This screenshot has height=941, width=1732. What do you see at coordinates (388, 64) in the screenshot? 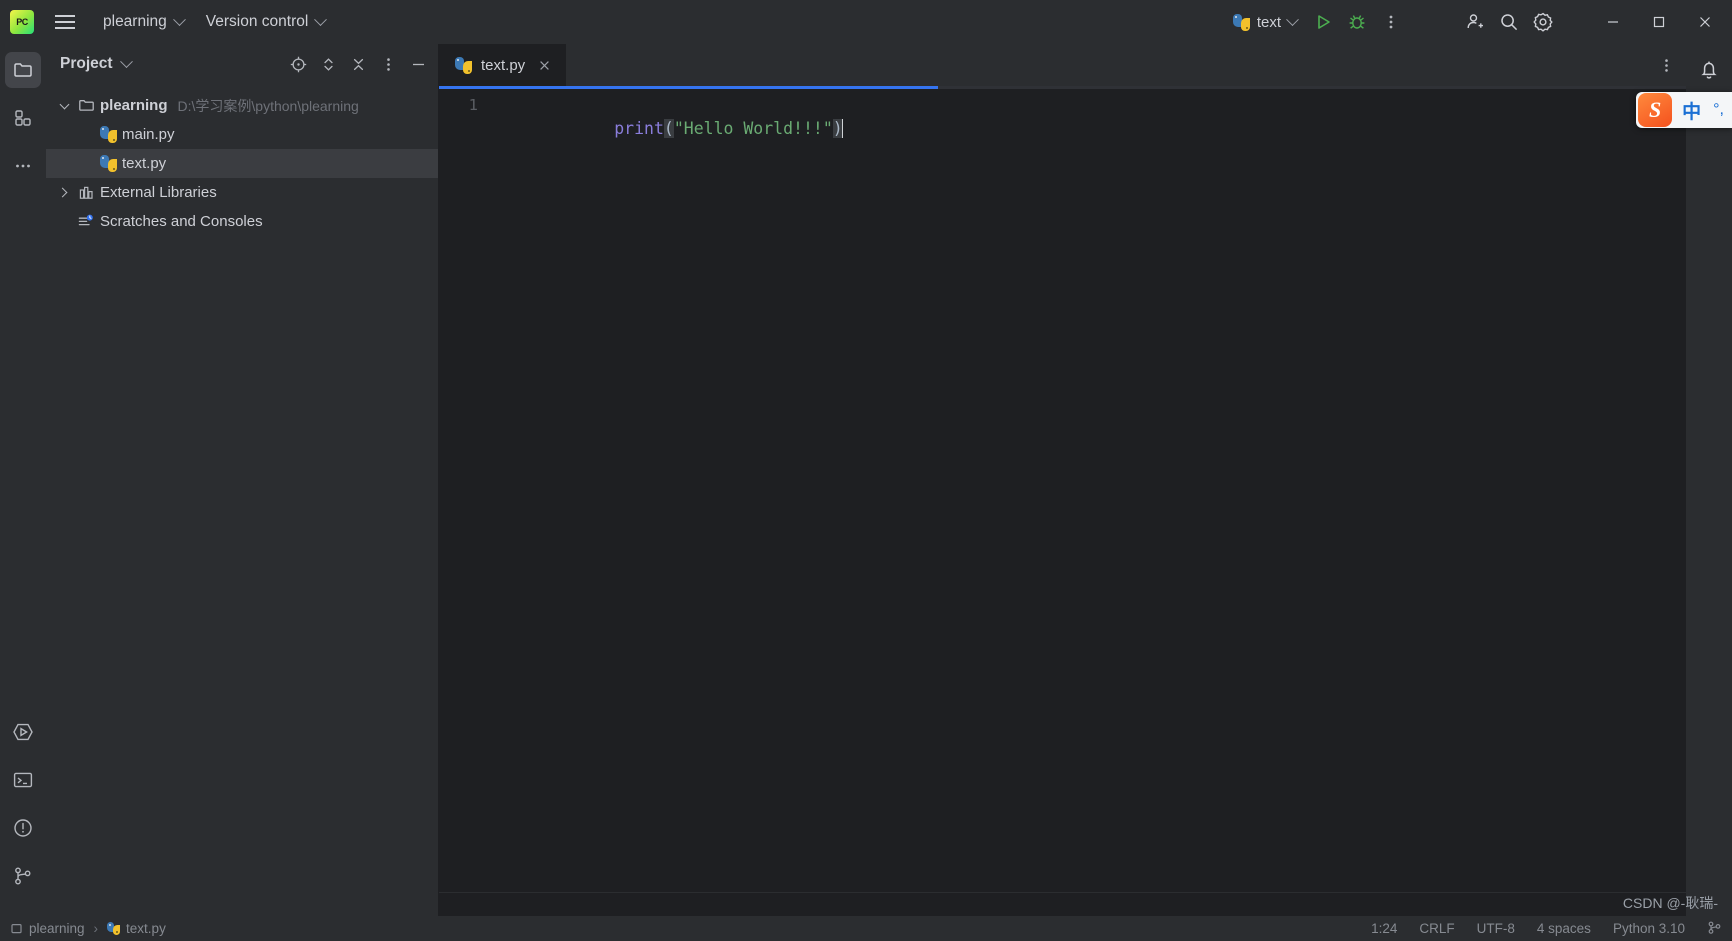
I see `project-options-button` at bounding box center [388, 64].